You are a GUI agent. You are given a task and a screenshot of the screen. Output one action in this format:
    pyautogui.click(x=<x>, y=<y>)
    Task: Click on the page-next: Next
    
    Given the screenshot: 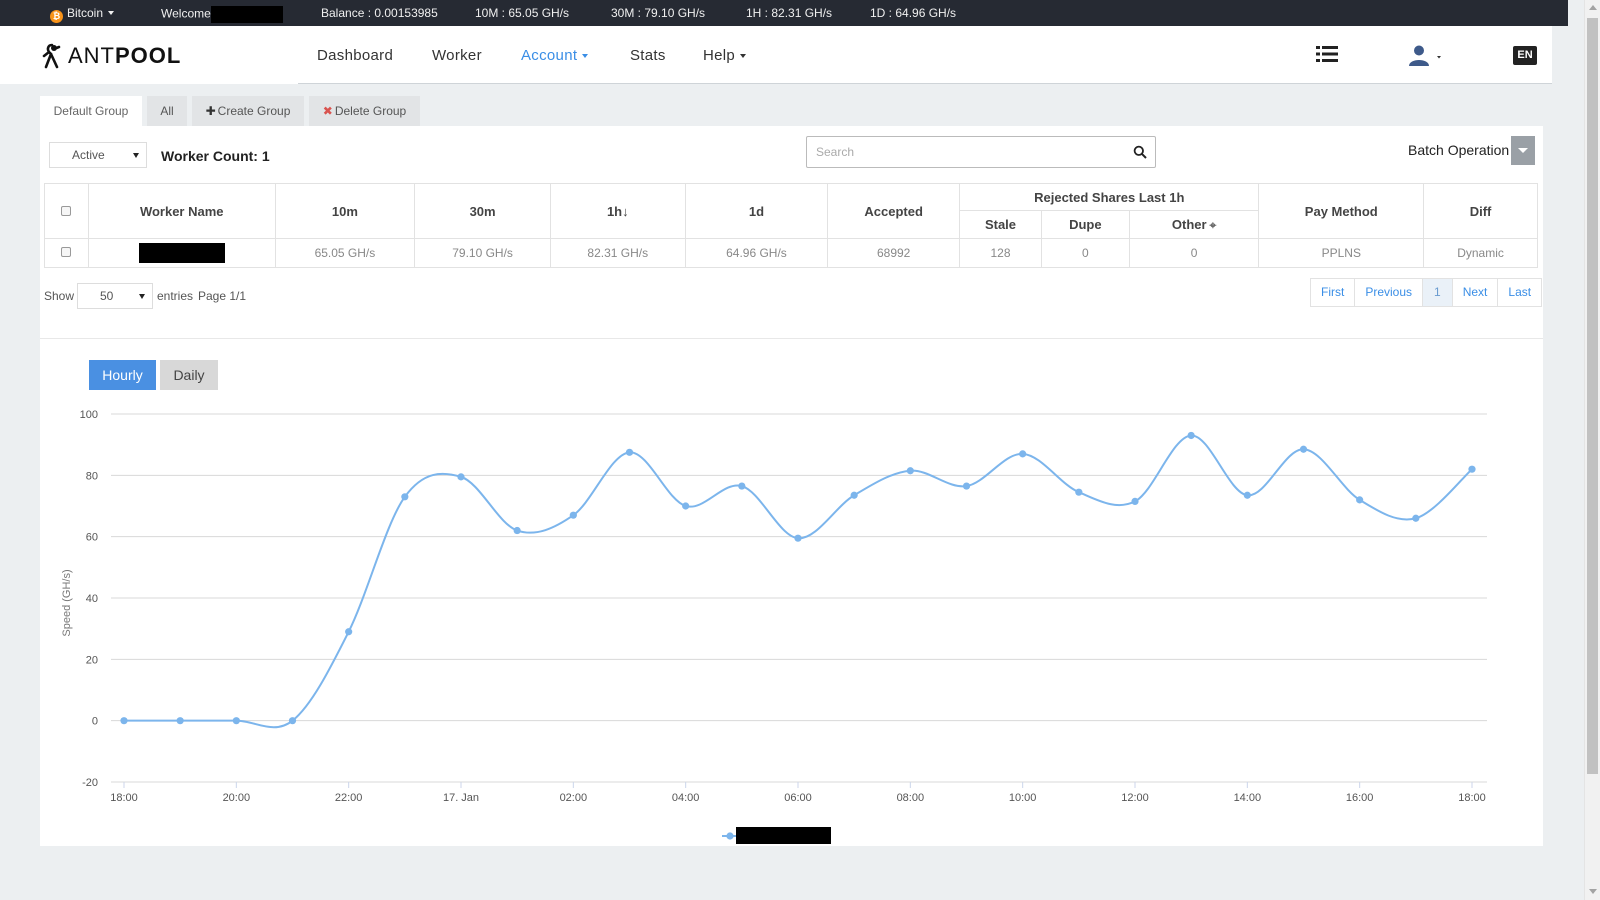 What is the action you would take?
    pyautogui.click(x=1474, y=292)
    